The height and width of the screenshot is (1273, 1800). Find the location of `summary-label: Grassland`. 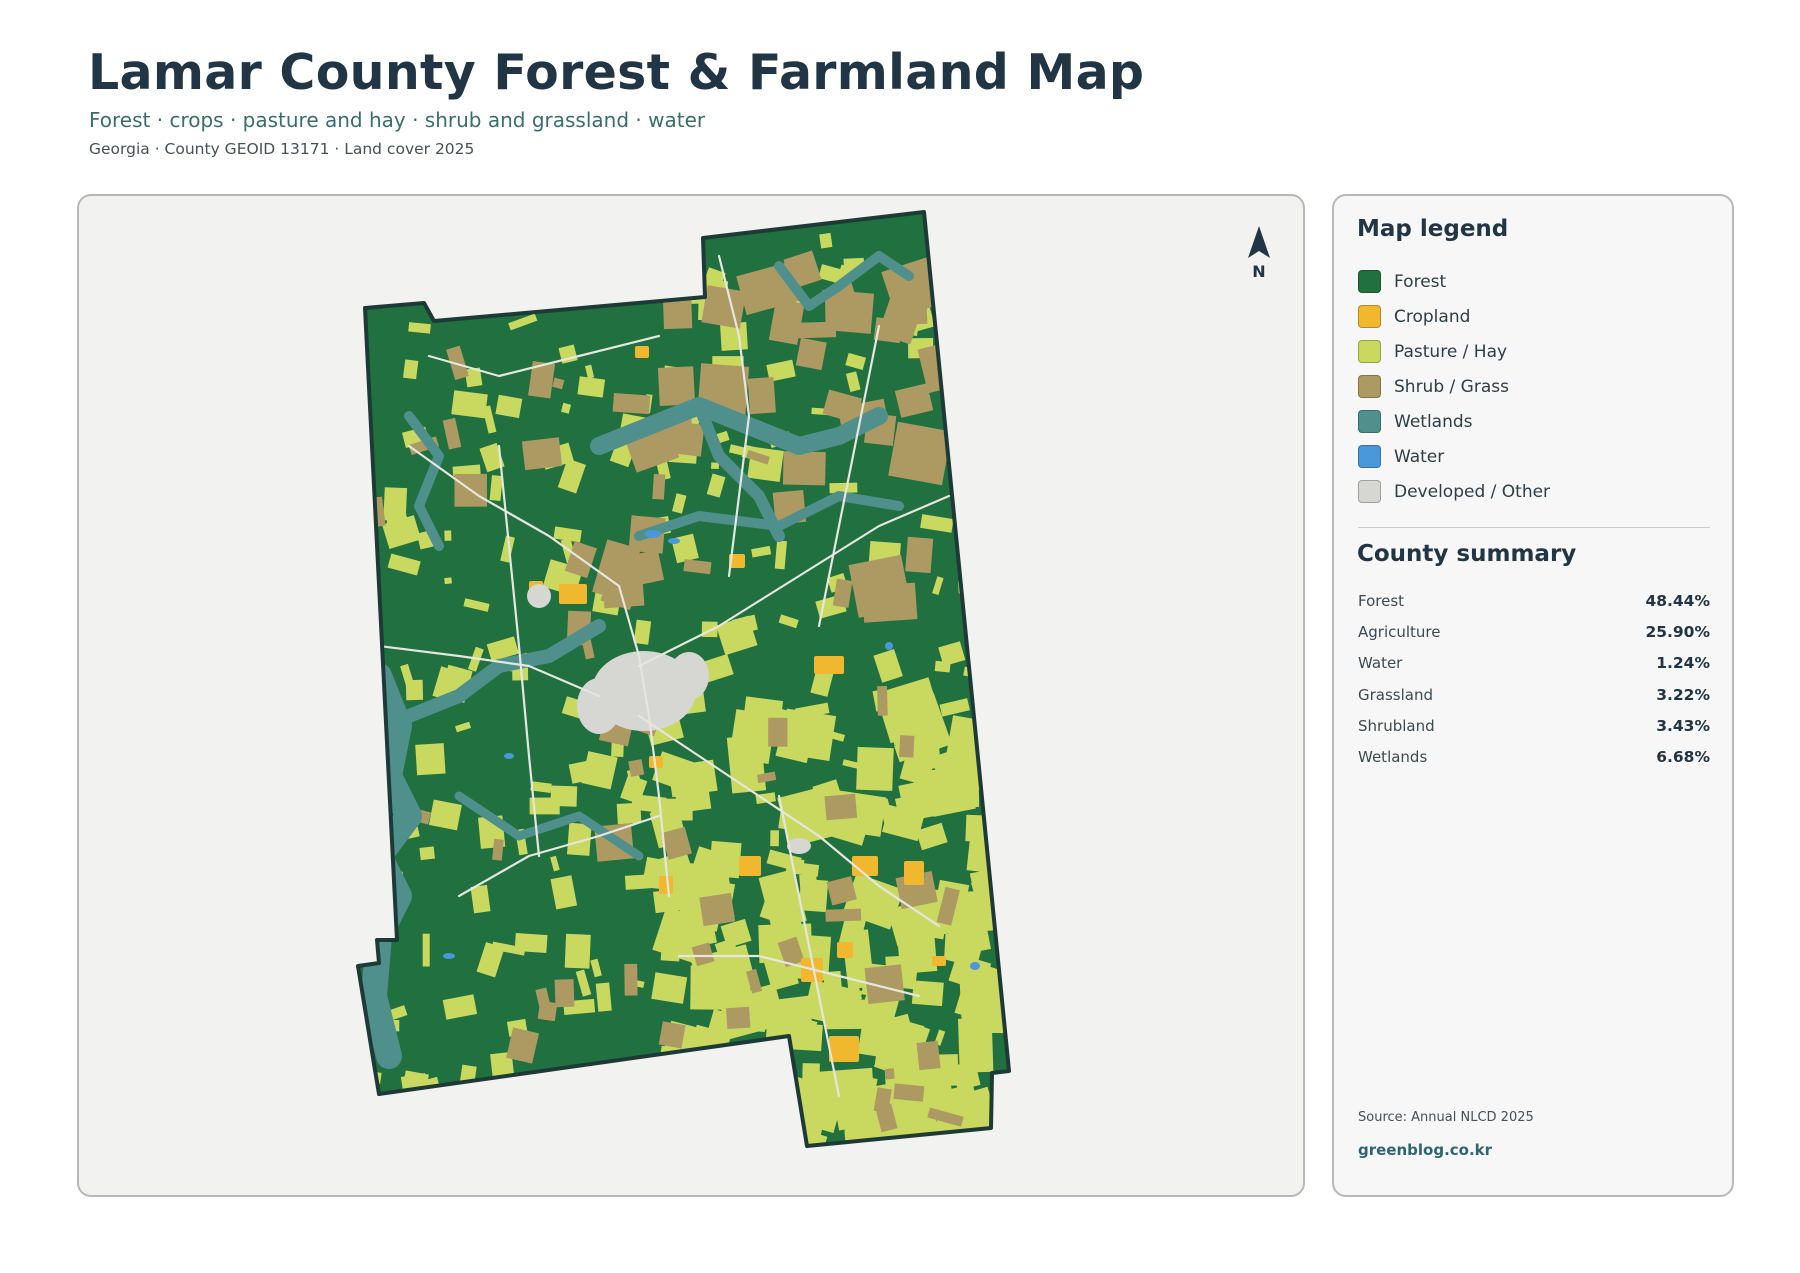

summary-label: Grassland is located at coordinates (1395, 694).